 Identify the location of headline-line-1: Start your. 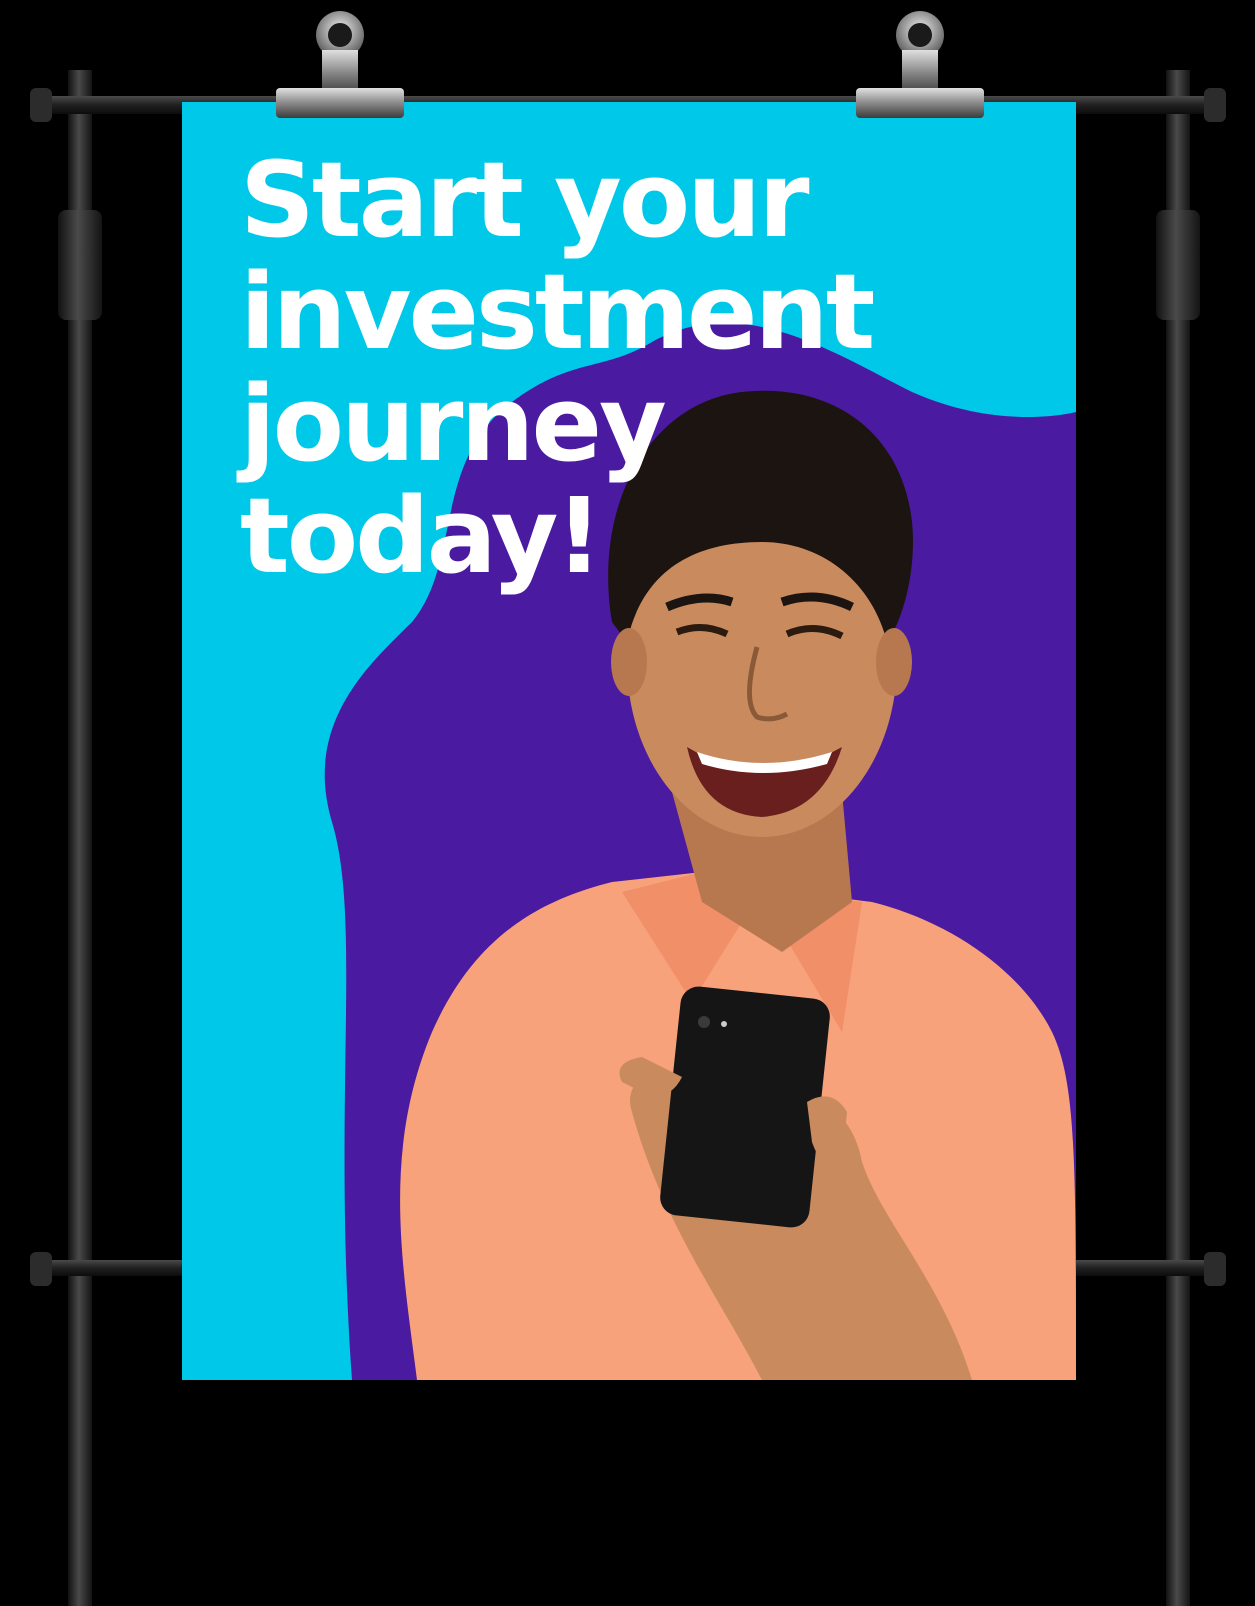
(525, 200).